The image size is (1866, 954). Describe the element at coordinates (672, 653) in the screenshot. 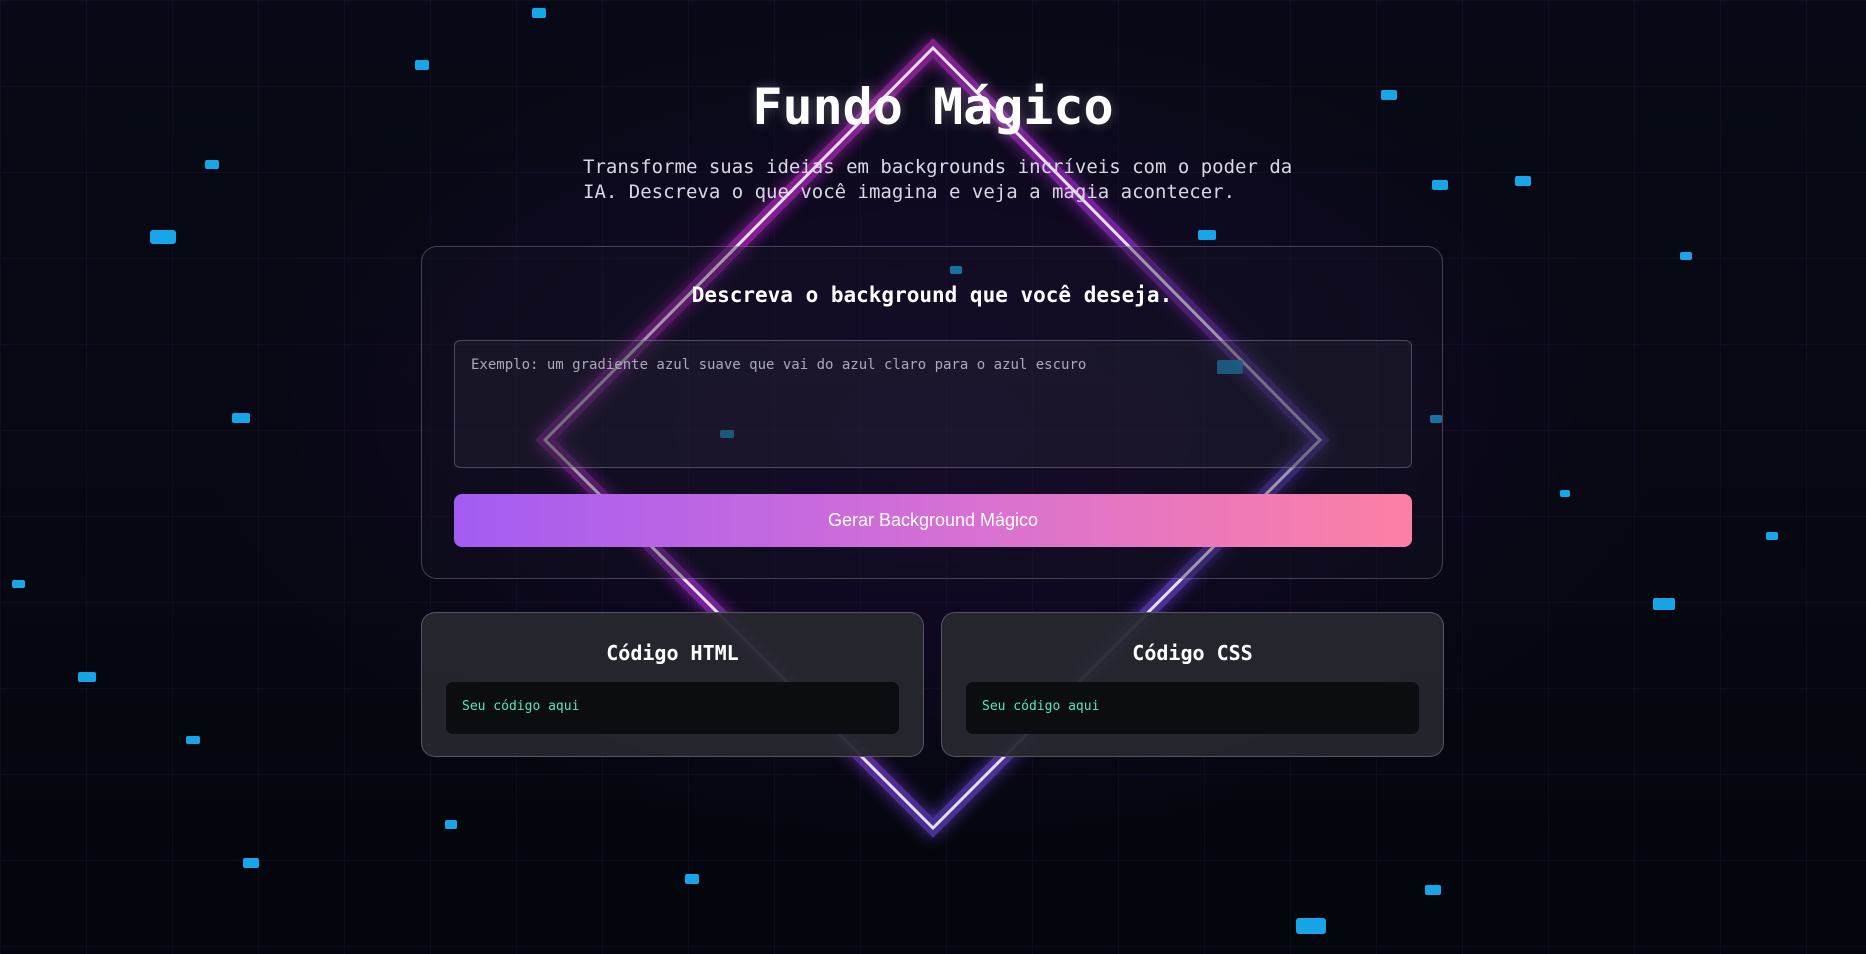

I see `html-code-title: Código HTML` at that location.